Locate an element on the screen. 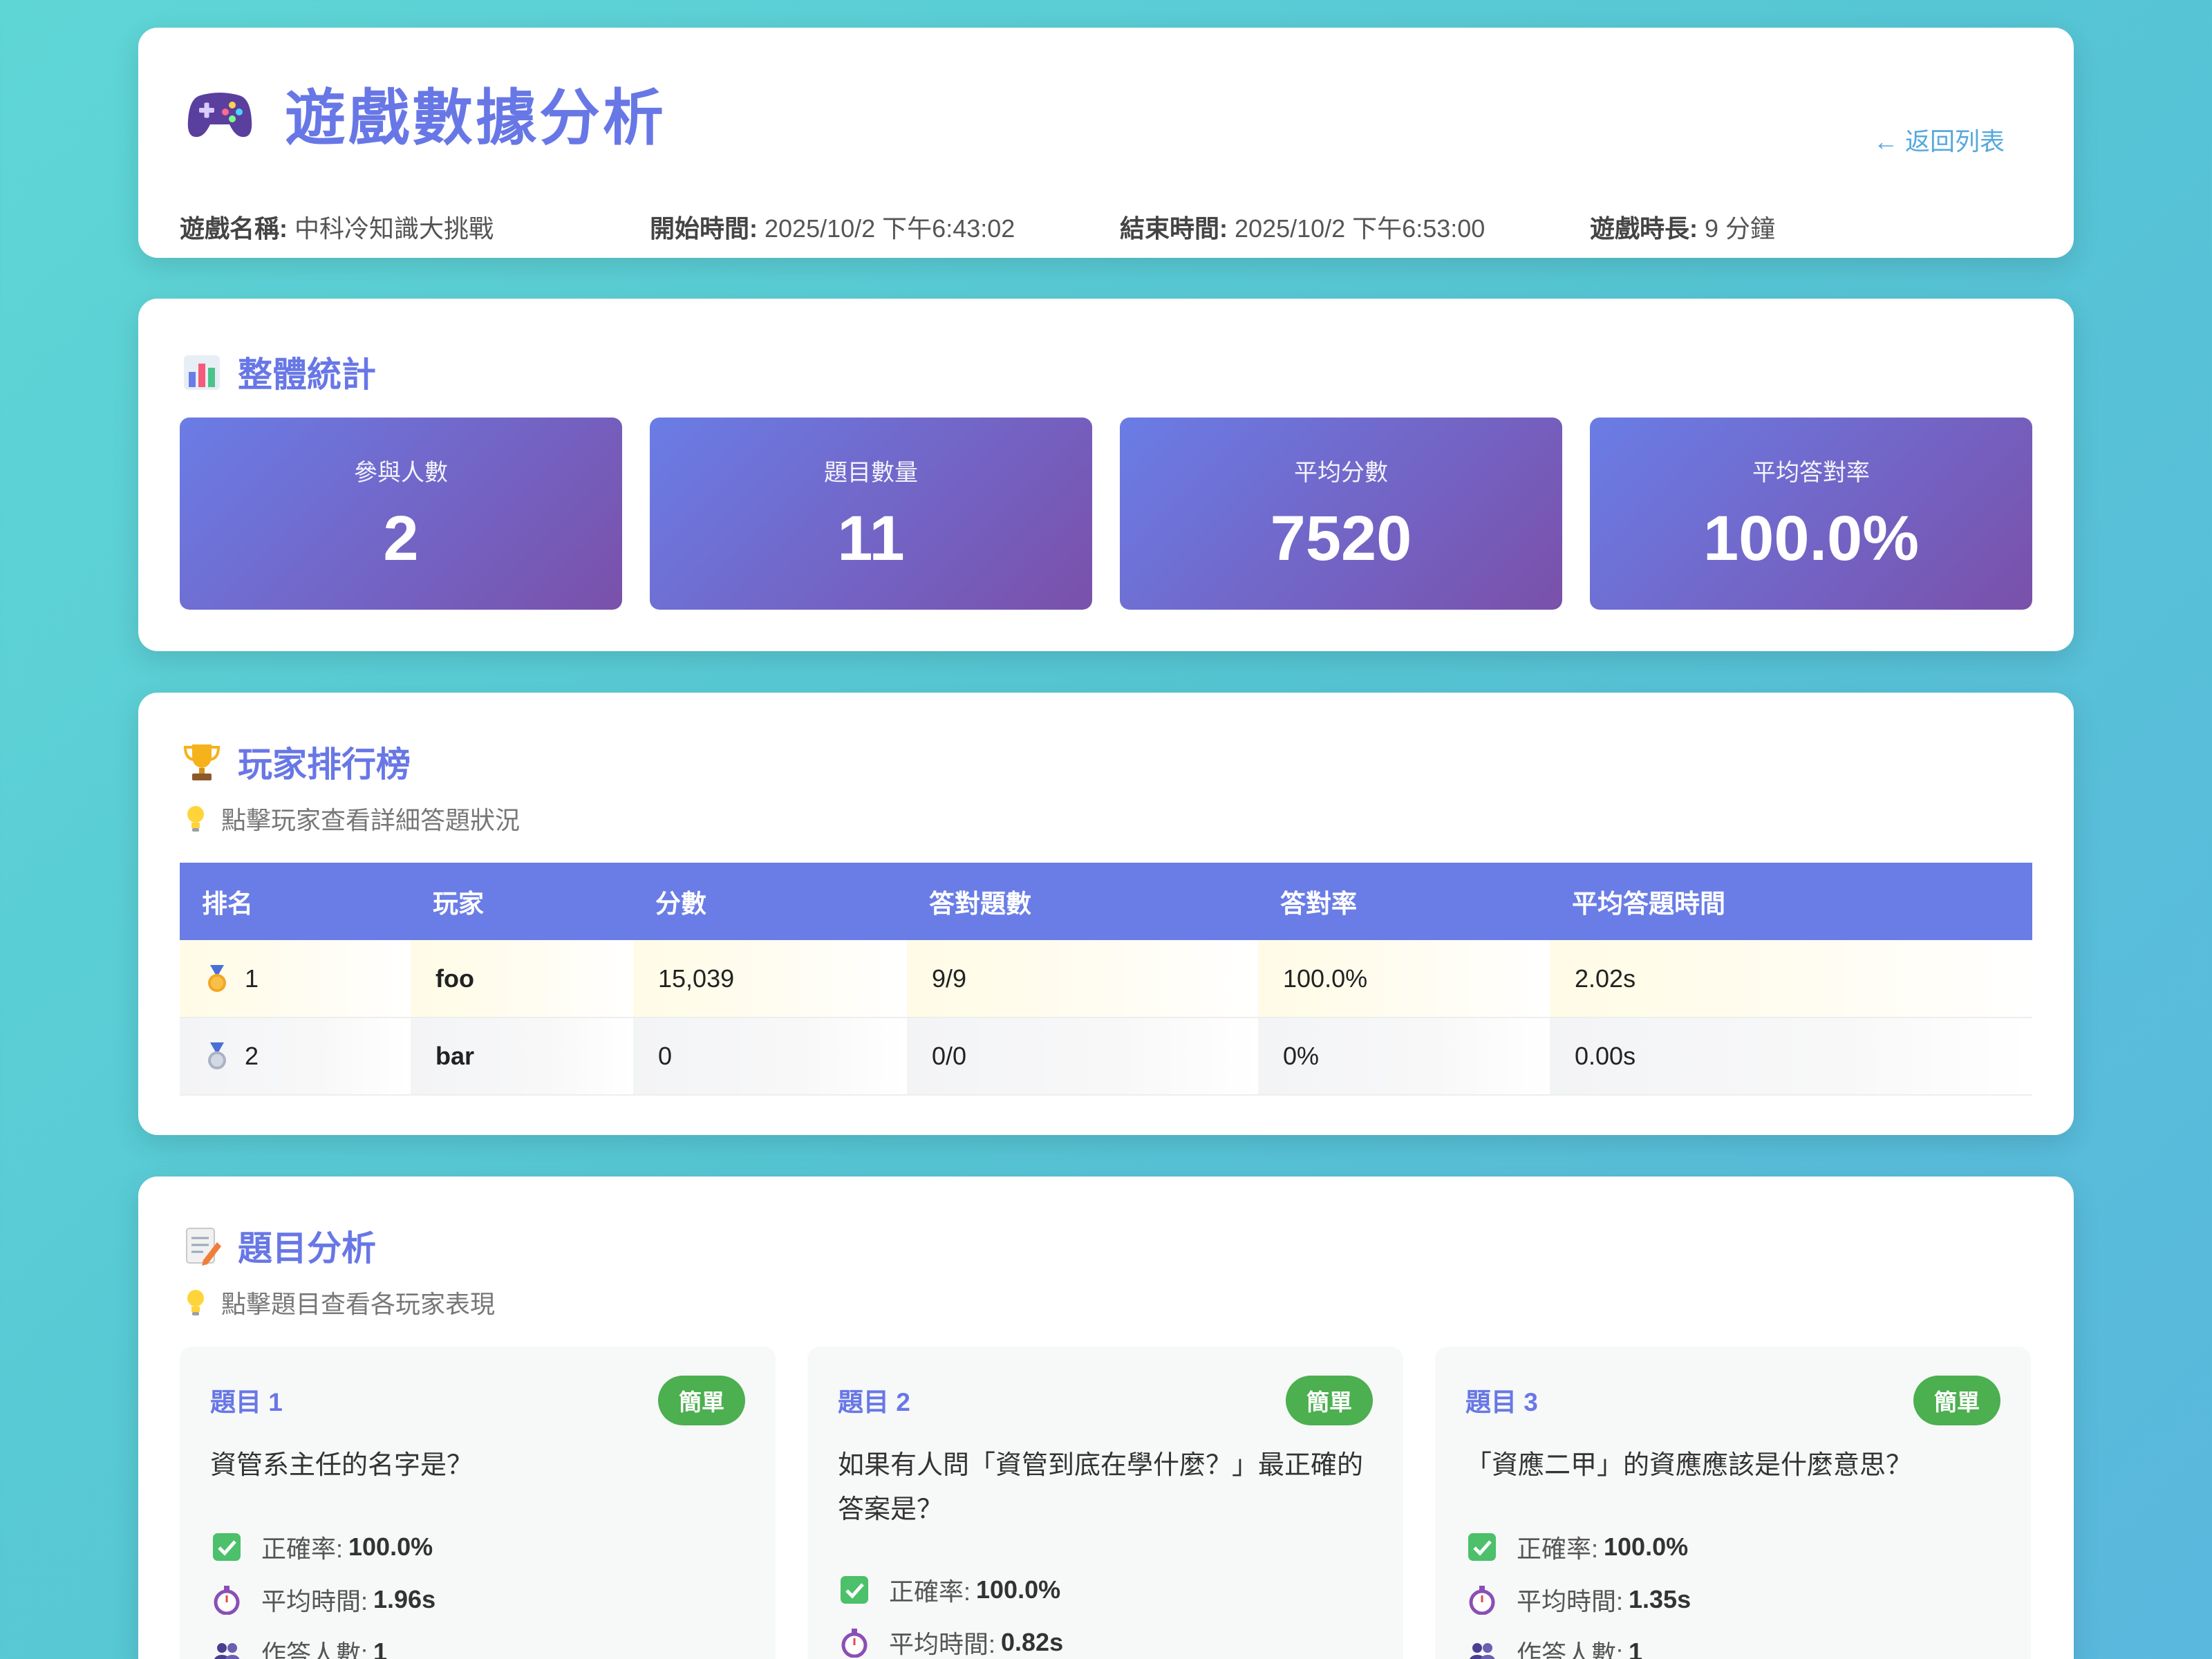 The height and width of the screenshot is (1659, 2212). hint-label: 點擊題目查看各玩家表現 is located at coordinates (358, 1304).